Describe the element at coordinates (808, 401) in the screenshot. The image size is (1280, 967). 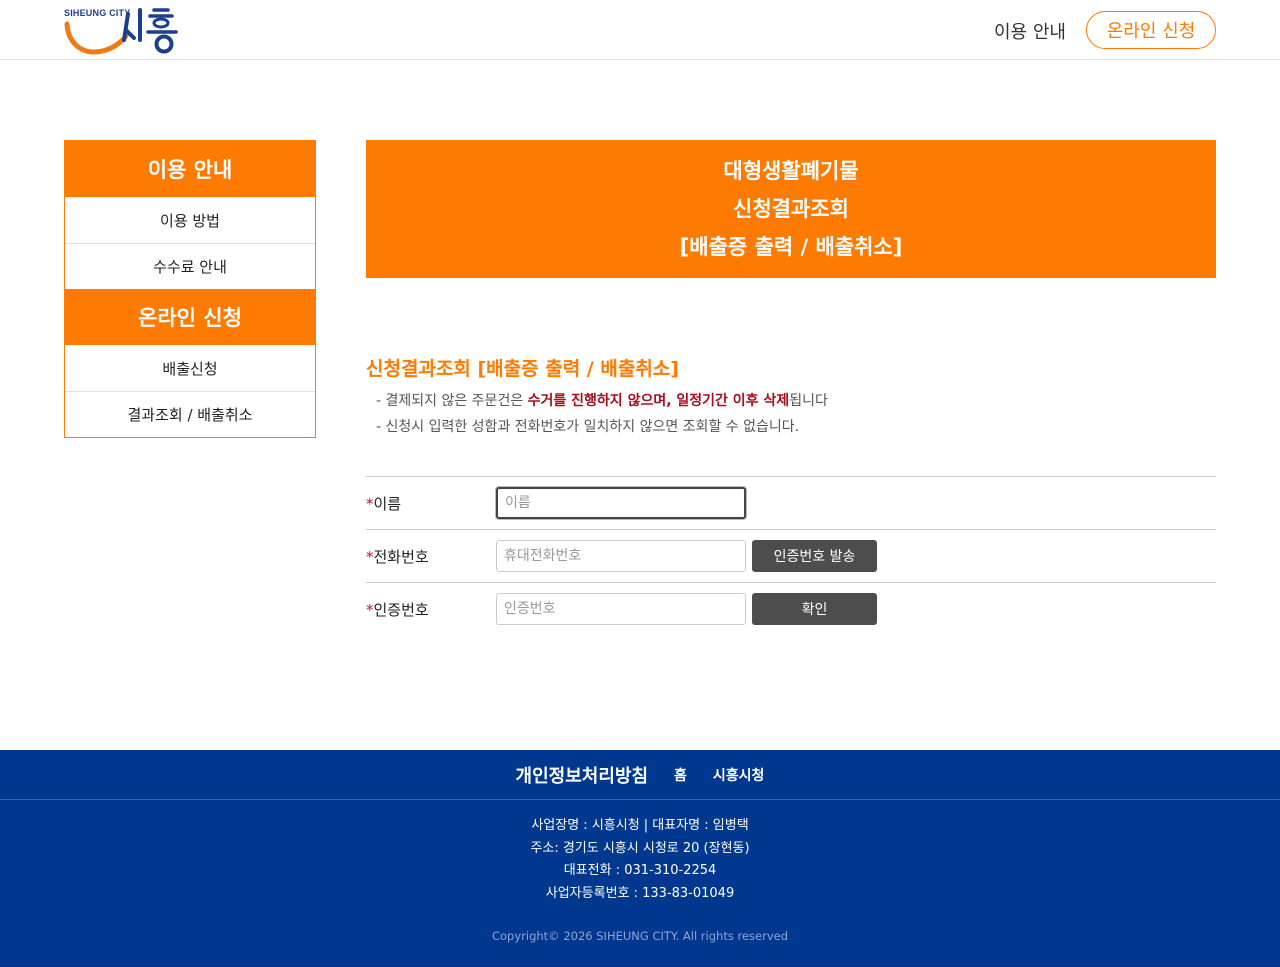
I see `notice-text: 됩니다` at that location.